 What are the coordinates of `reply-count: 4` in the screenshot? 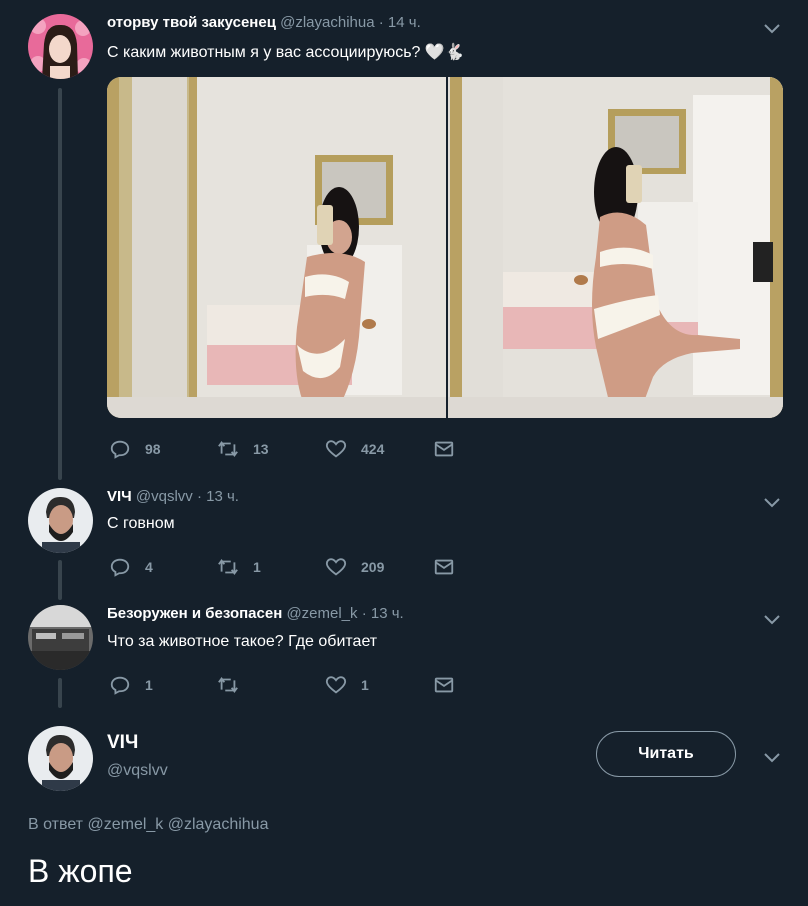 It's located at (149, 567).